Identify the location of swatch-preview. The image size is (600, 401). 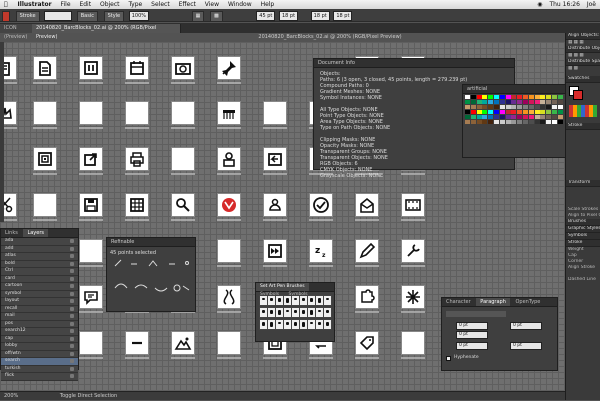
(583, 103).